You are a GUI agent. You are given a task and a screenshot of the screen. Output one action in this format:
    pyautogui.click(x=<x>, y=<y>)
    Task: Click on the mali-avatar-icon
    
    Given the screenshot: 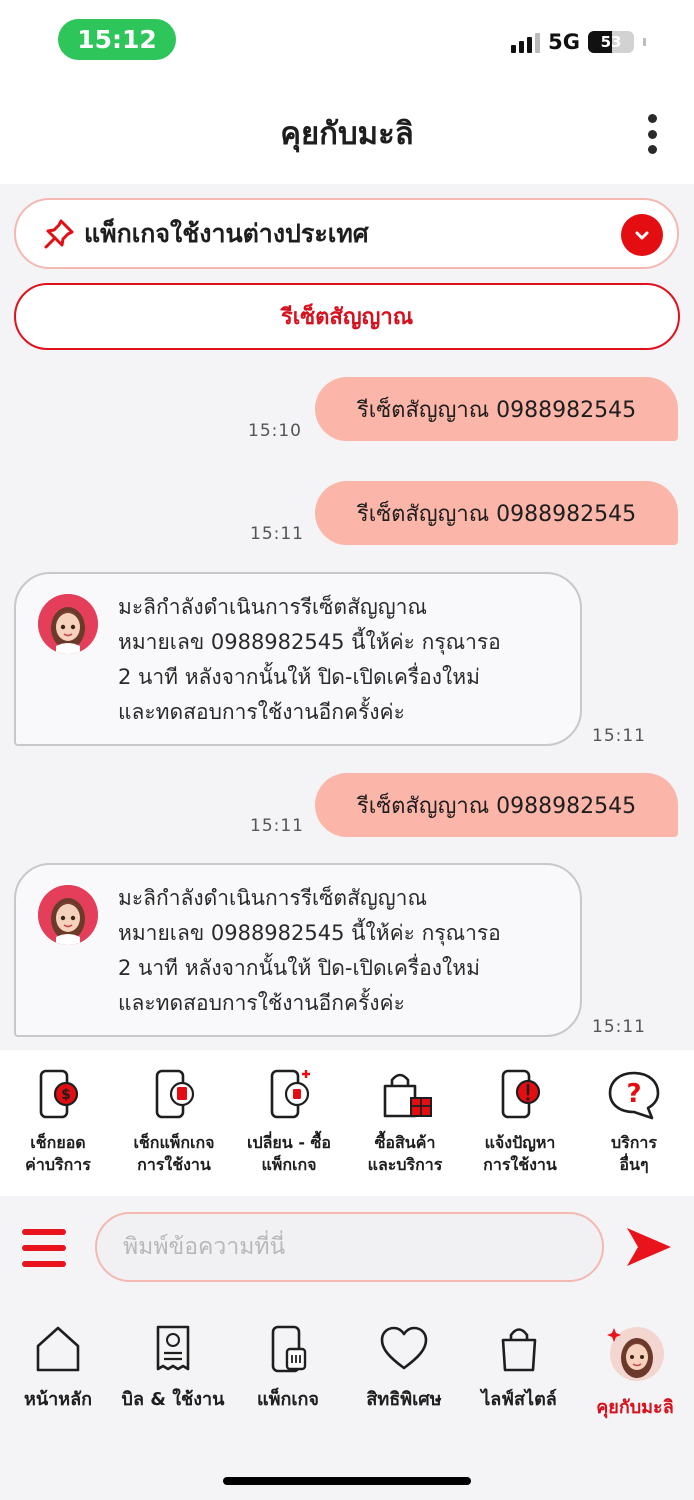 What is the action you would take?
    pyautogui.click(x=635, y=1354)
    